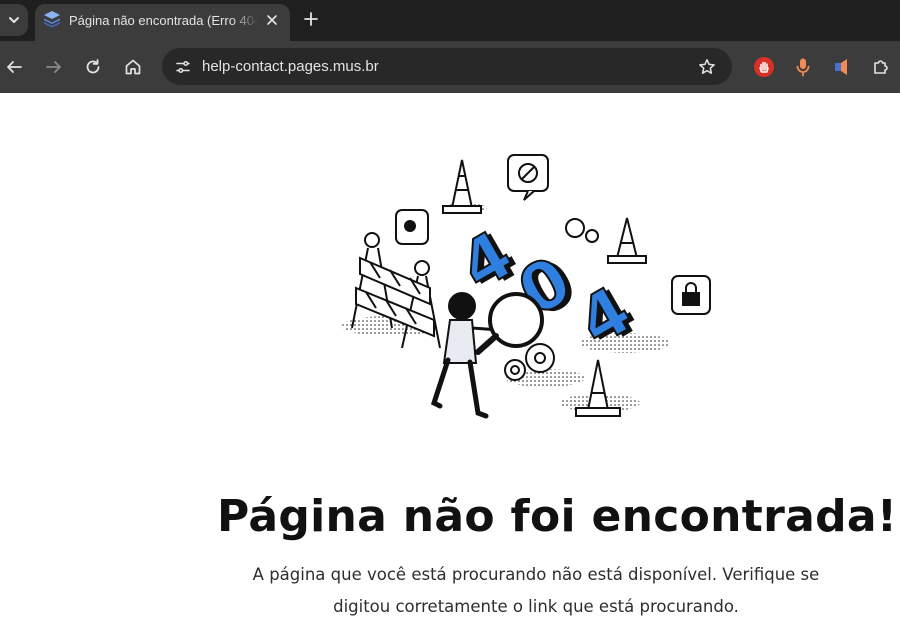 The width and height of the screenshot is (900, 635). What do you see at coordinates (290, 67) in the screenshot?
I see `url-text: help-contact.pages.mus.br` at bounding box center [290, 67].